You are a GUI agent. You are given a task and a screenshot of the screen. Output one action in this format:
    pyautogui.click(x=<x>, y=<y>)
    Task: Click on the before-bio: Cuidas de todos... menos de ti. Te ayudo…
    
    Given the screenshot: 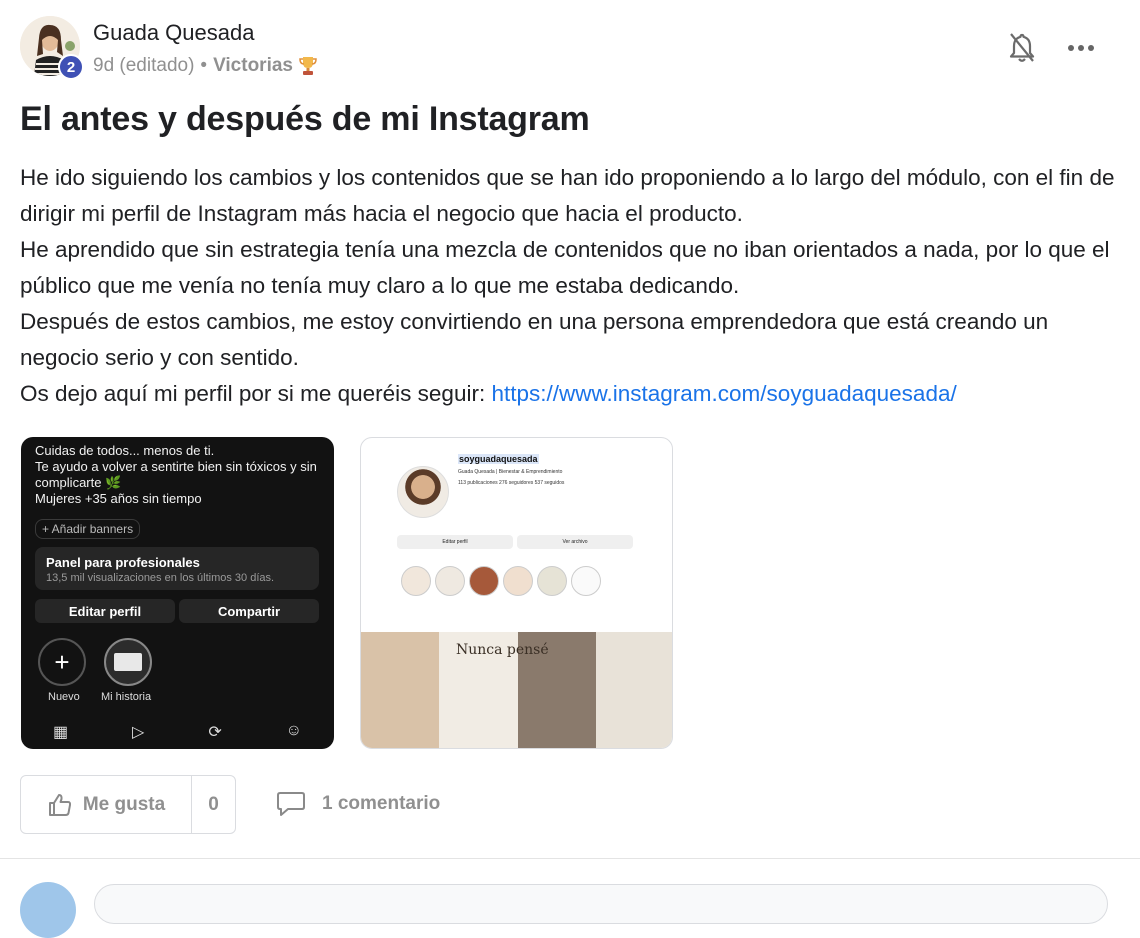 What is the action you would take?
    pyautogui.click(x=176, y=475)
    